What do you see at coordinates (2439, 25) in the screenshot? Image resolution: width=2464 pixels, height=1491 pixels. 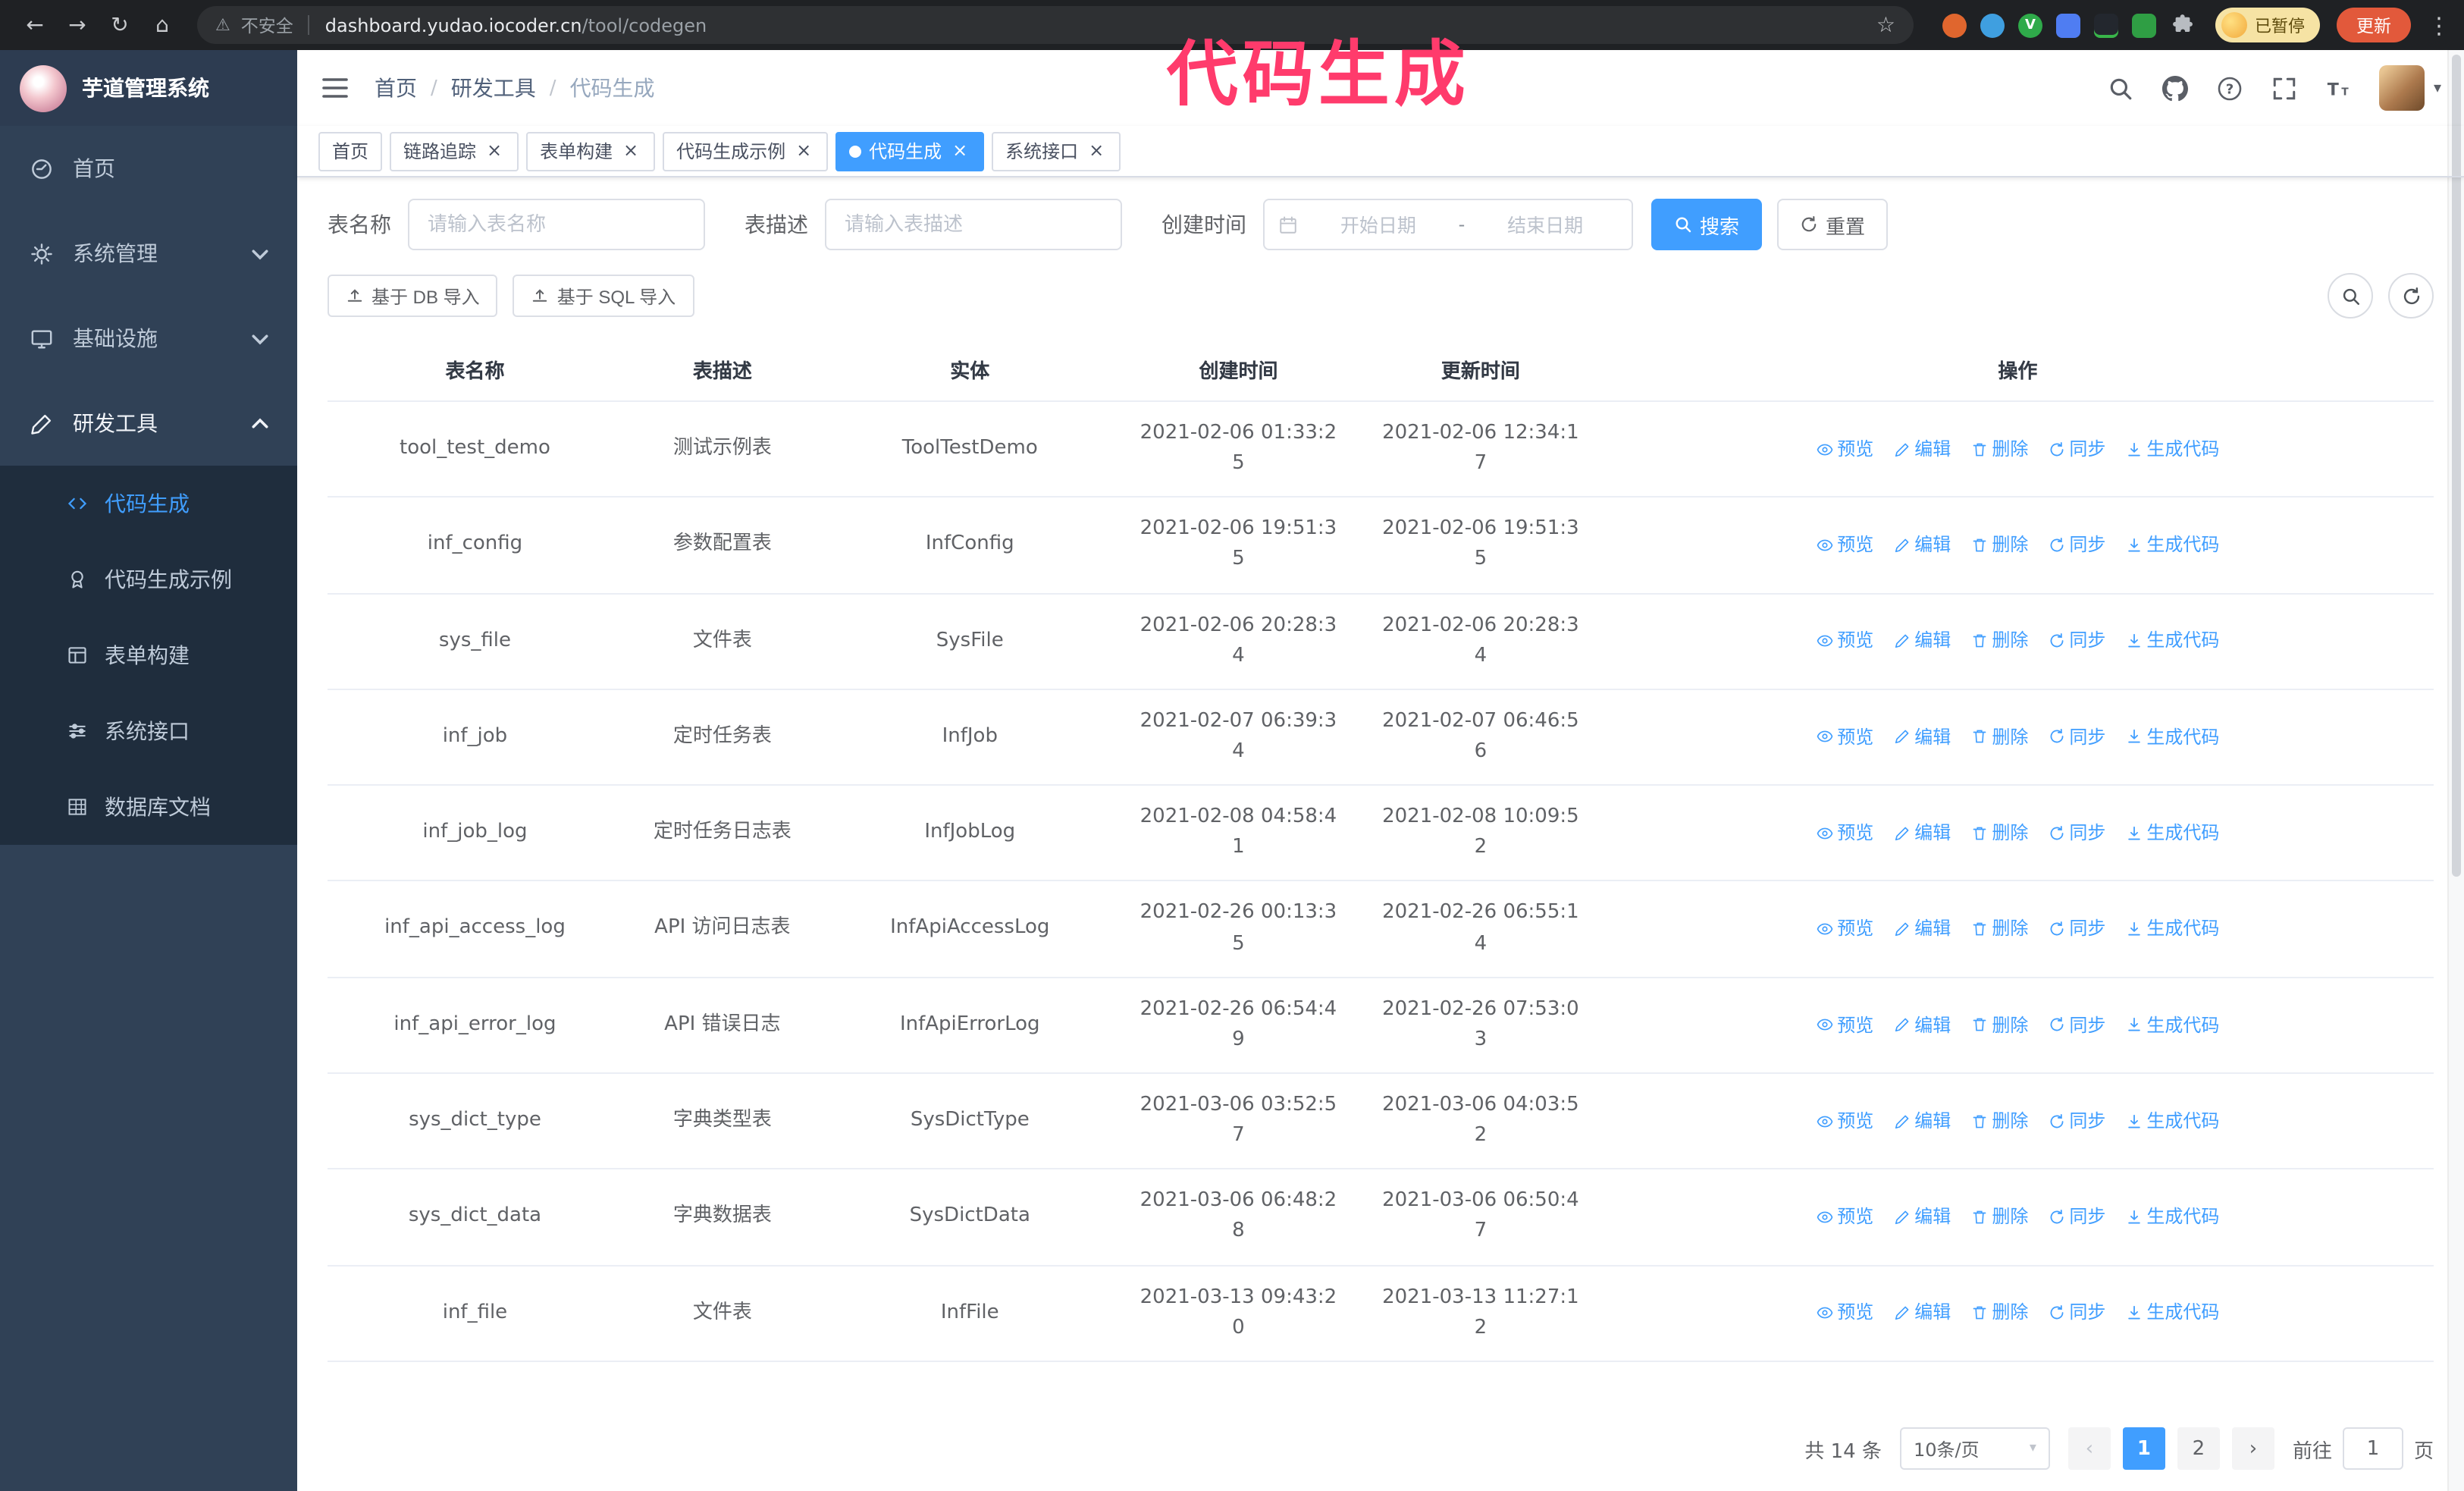 I see `browser-menu-icon: ⋮` at bounding box center [2439, 25].